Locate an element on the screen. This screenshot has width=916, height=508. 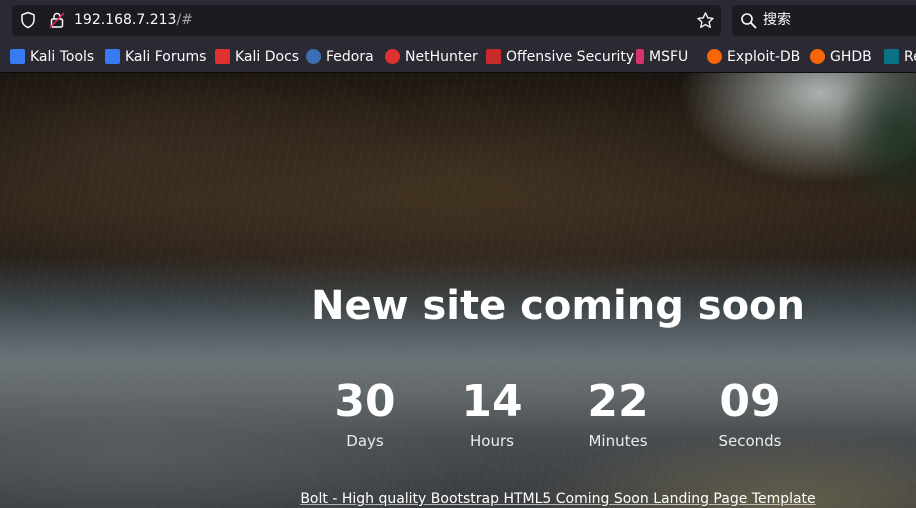
search-placeholder: 搜索 is located at coordinates (777, 20).